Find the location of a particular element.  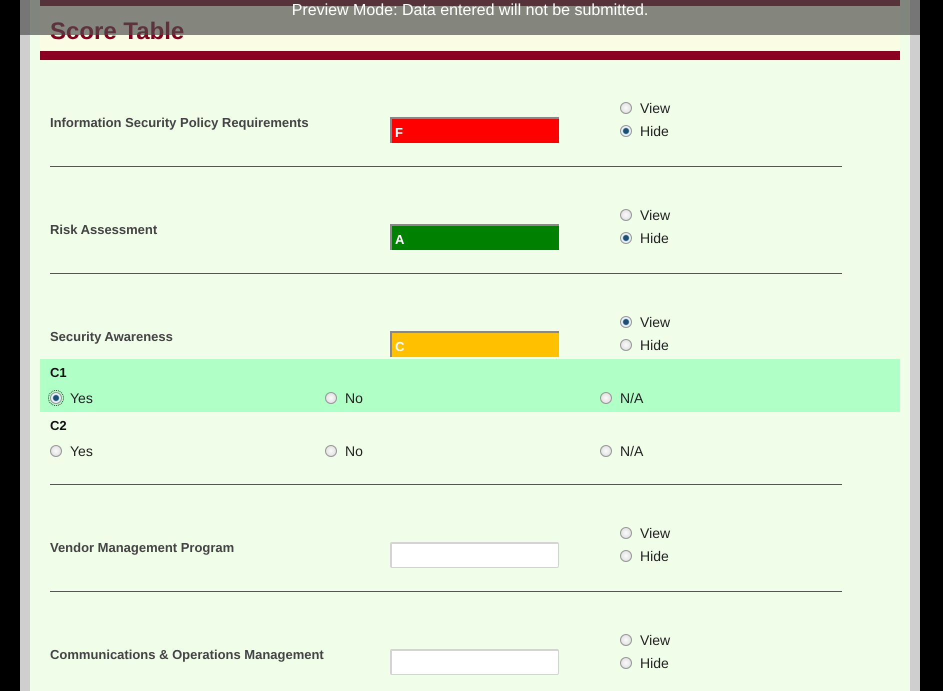

section-label: Communications & Operations Management is located at coordinates (187, 654).